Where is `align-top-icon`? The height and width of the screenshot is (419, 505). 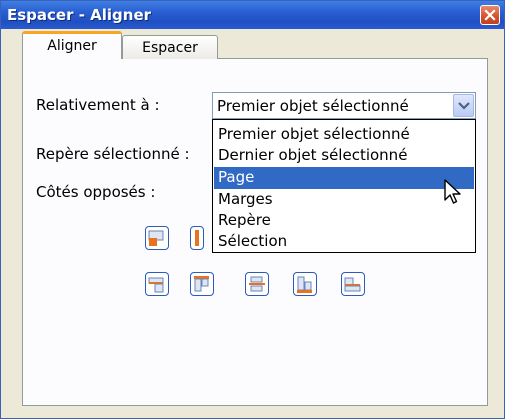 align-top-icon is located at coordinates (201, 284).